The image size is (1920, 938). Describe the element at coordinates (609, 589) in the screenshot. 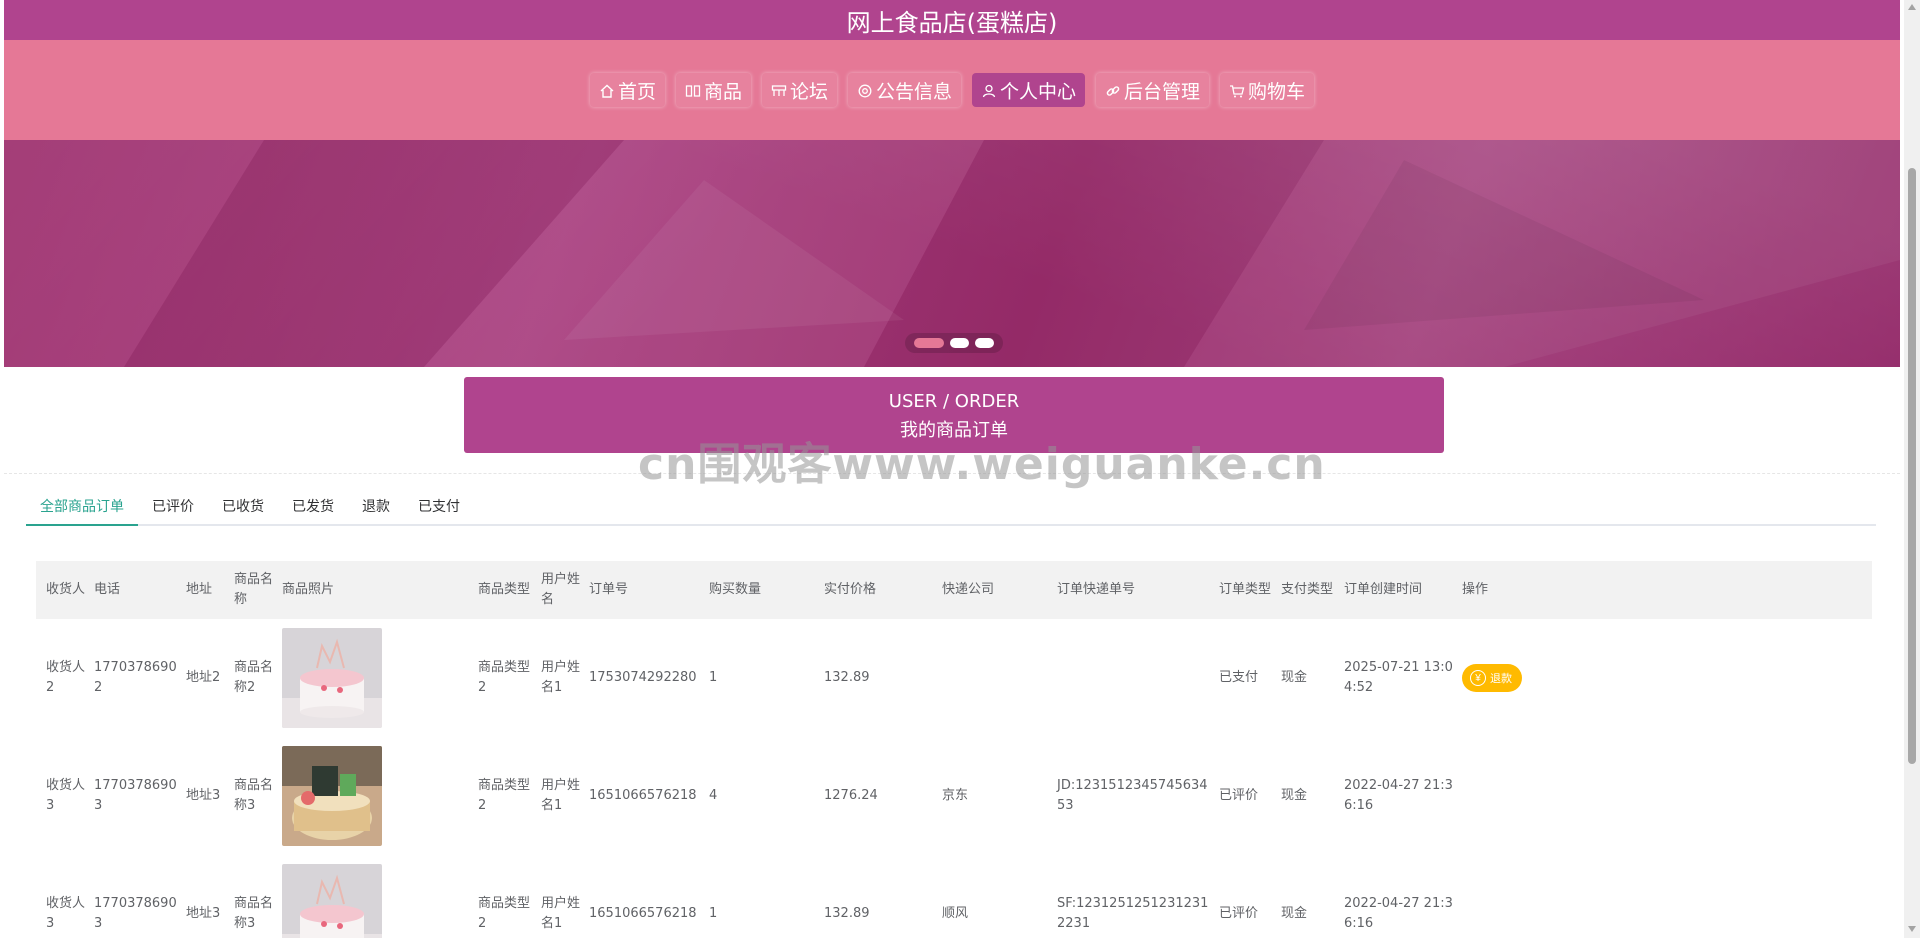

I see `column-header: 订单号` at that location.